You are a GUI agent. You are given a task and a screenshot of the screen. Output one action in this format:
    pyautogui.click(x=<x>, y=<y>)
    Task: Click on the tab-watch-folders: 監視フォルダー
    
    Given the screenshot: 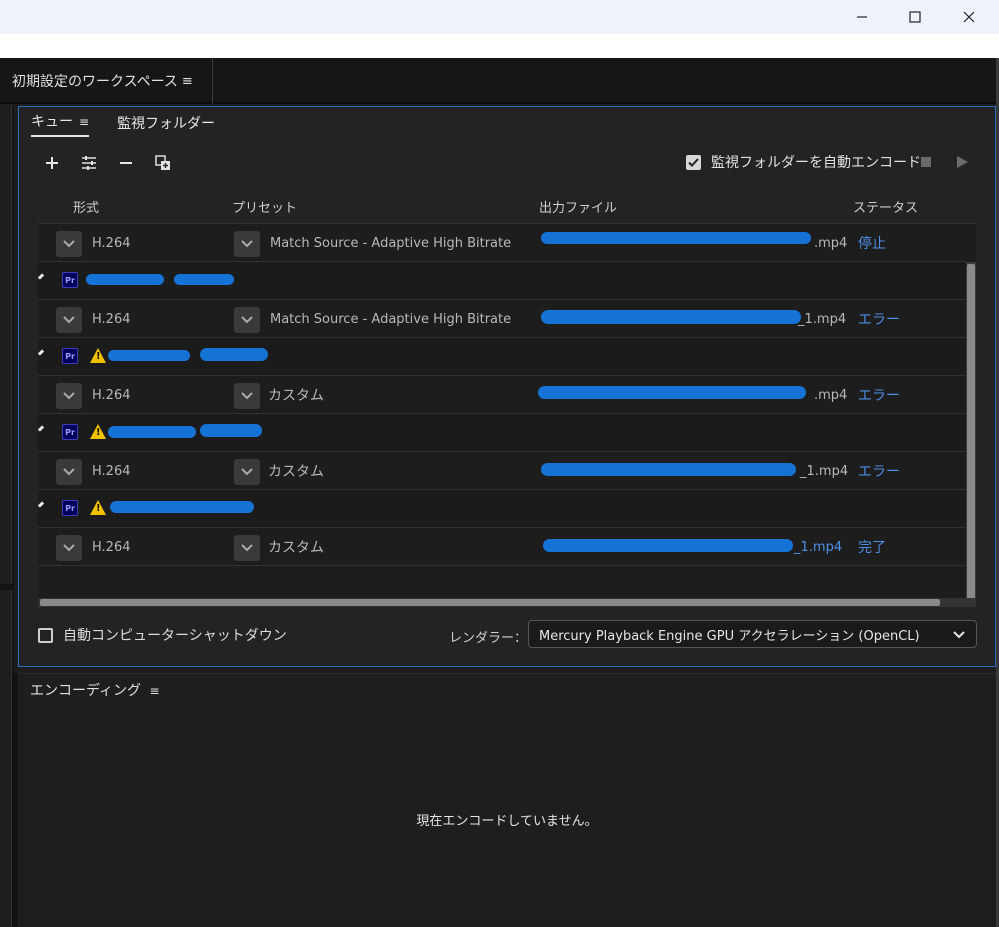 What is the action you would take?
    pyautogui.click(x=166, y=125)
    